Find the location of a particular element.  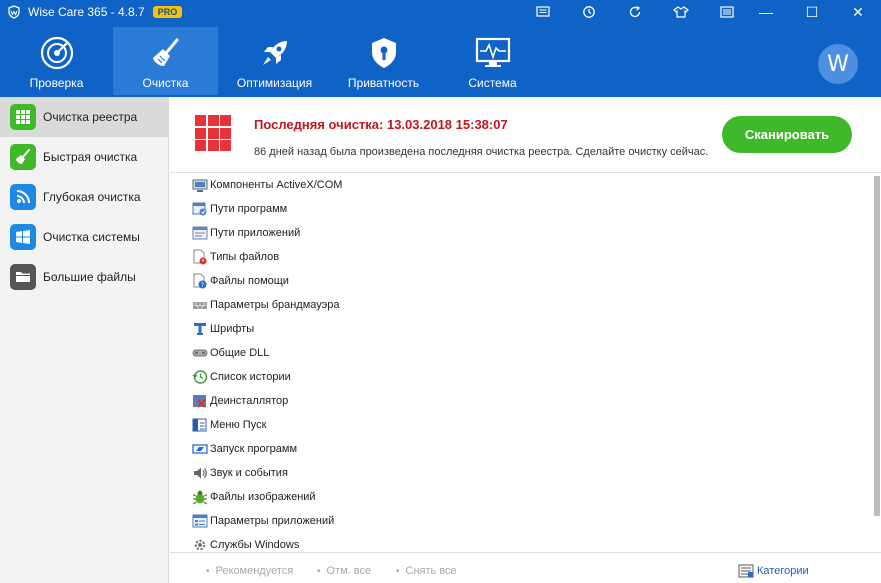

uncheck-all-link: • Снять все is located at coordinates (426, 571).